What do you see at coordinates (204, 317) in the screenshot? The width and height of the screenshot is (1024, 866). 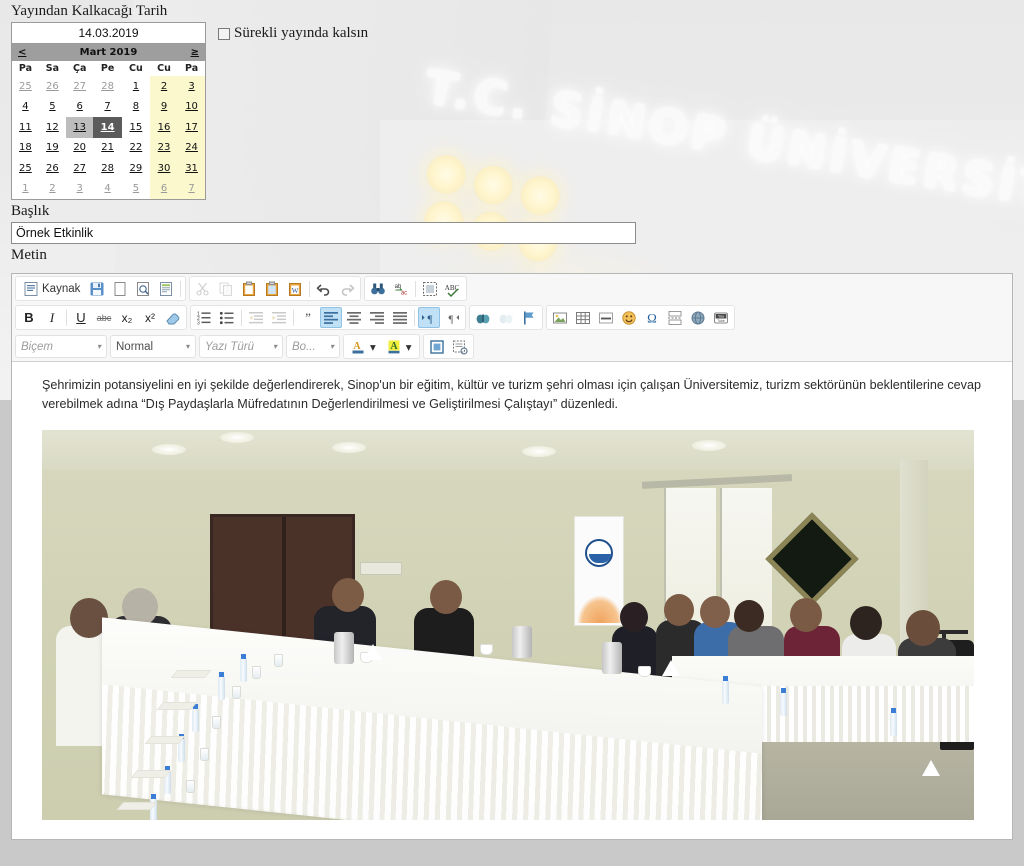 I see `numbered-list-button: 123` at bounding box center [204, 317].